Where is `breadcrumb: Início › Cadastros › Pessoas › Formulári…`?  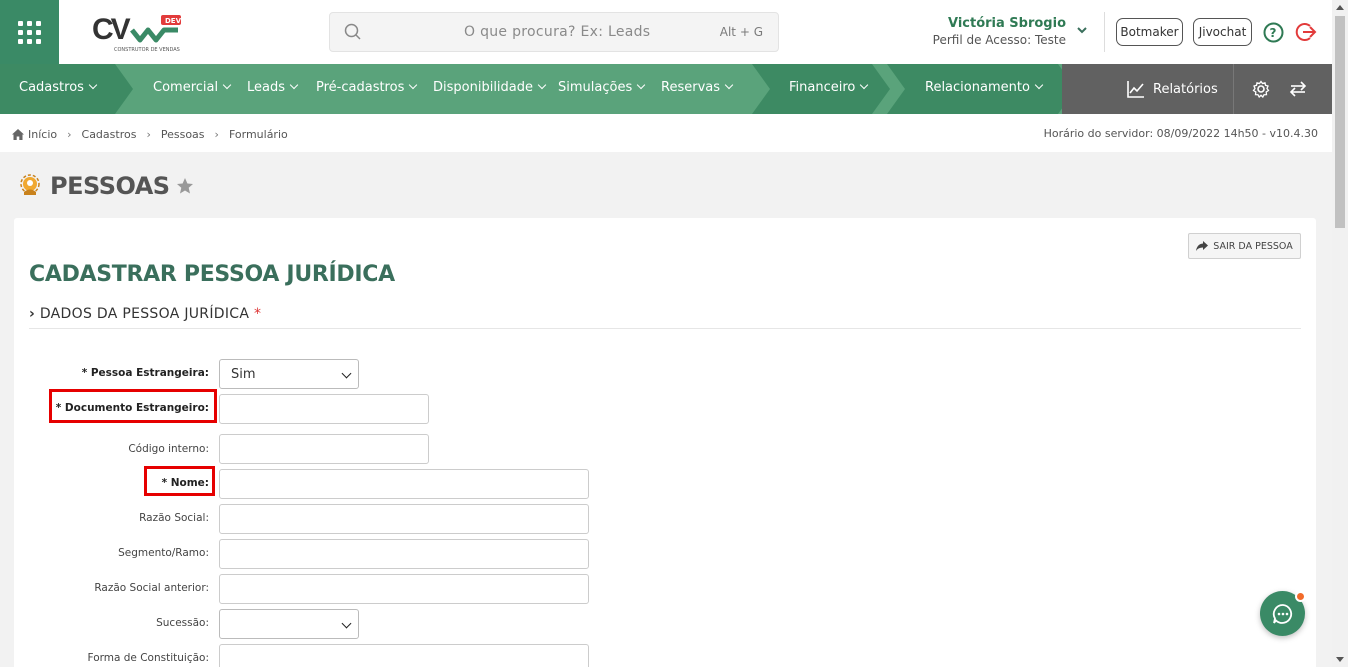
breadcrumb: Início › Cadastros › Pessoas › Formulári… is located at coordinates (150, 134).